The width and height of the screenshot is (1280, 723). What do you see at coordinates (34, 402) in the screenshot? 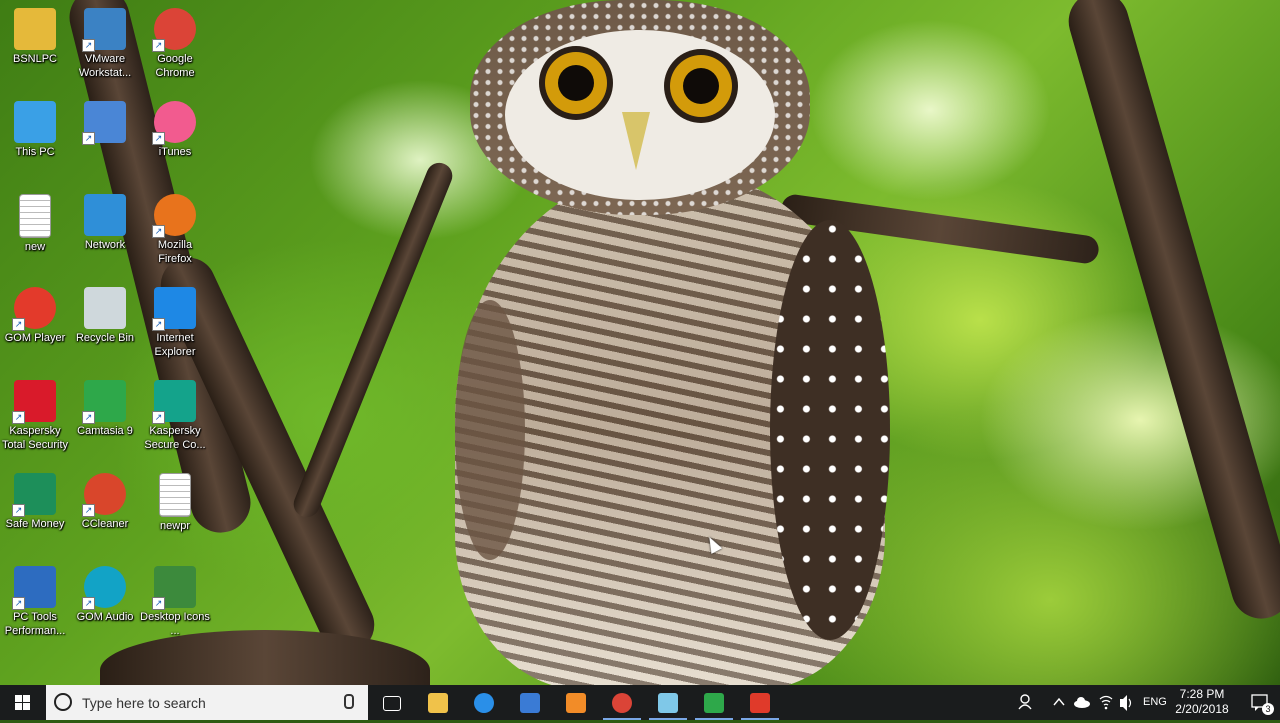
I see `kaspersky-icon: ↗` at bounding box center [34, 402].